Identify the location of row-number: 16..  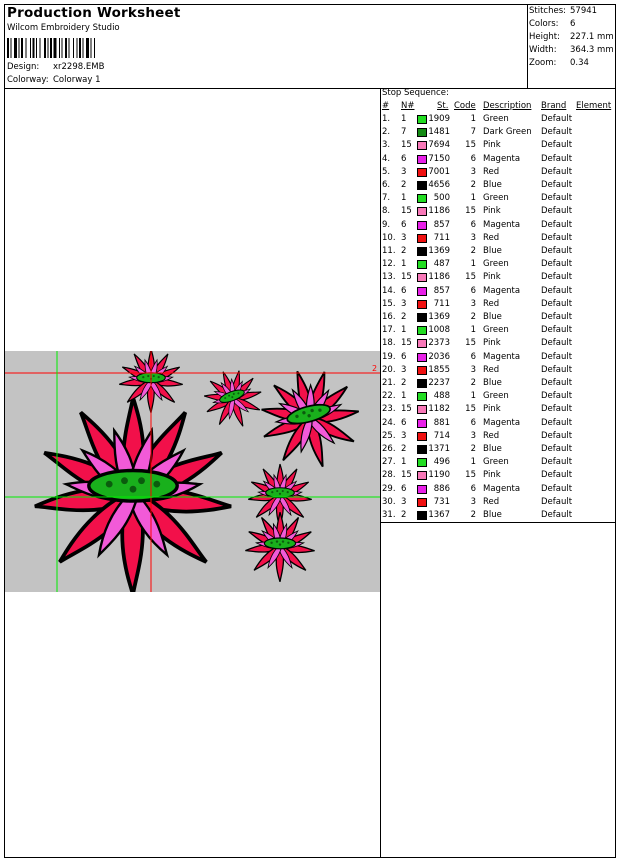
(389, 317).